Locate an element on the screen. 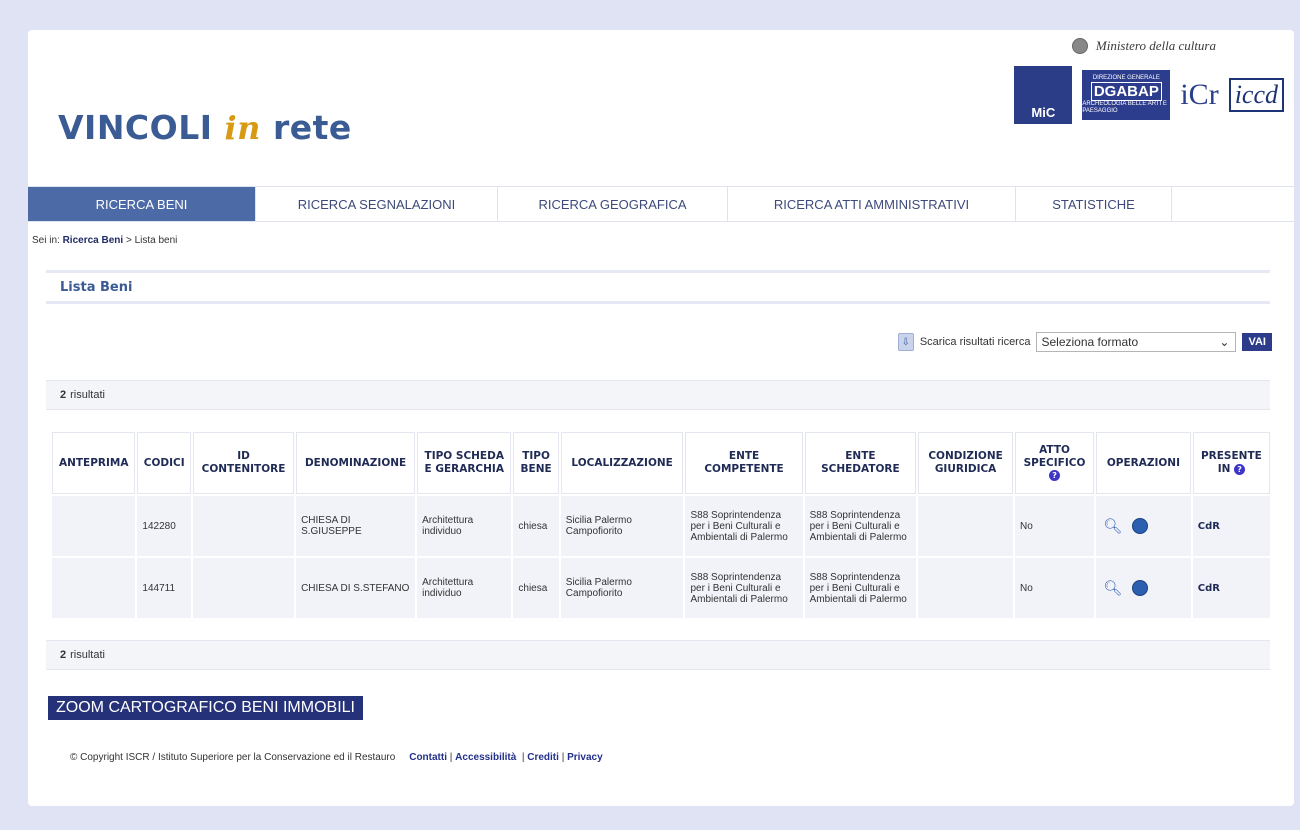 This screenshot has height=830, width=1300. col-operazioni: OPERAZIONI is located at coordinates (1143, 463).